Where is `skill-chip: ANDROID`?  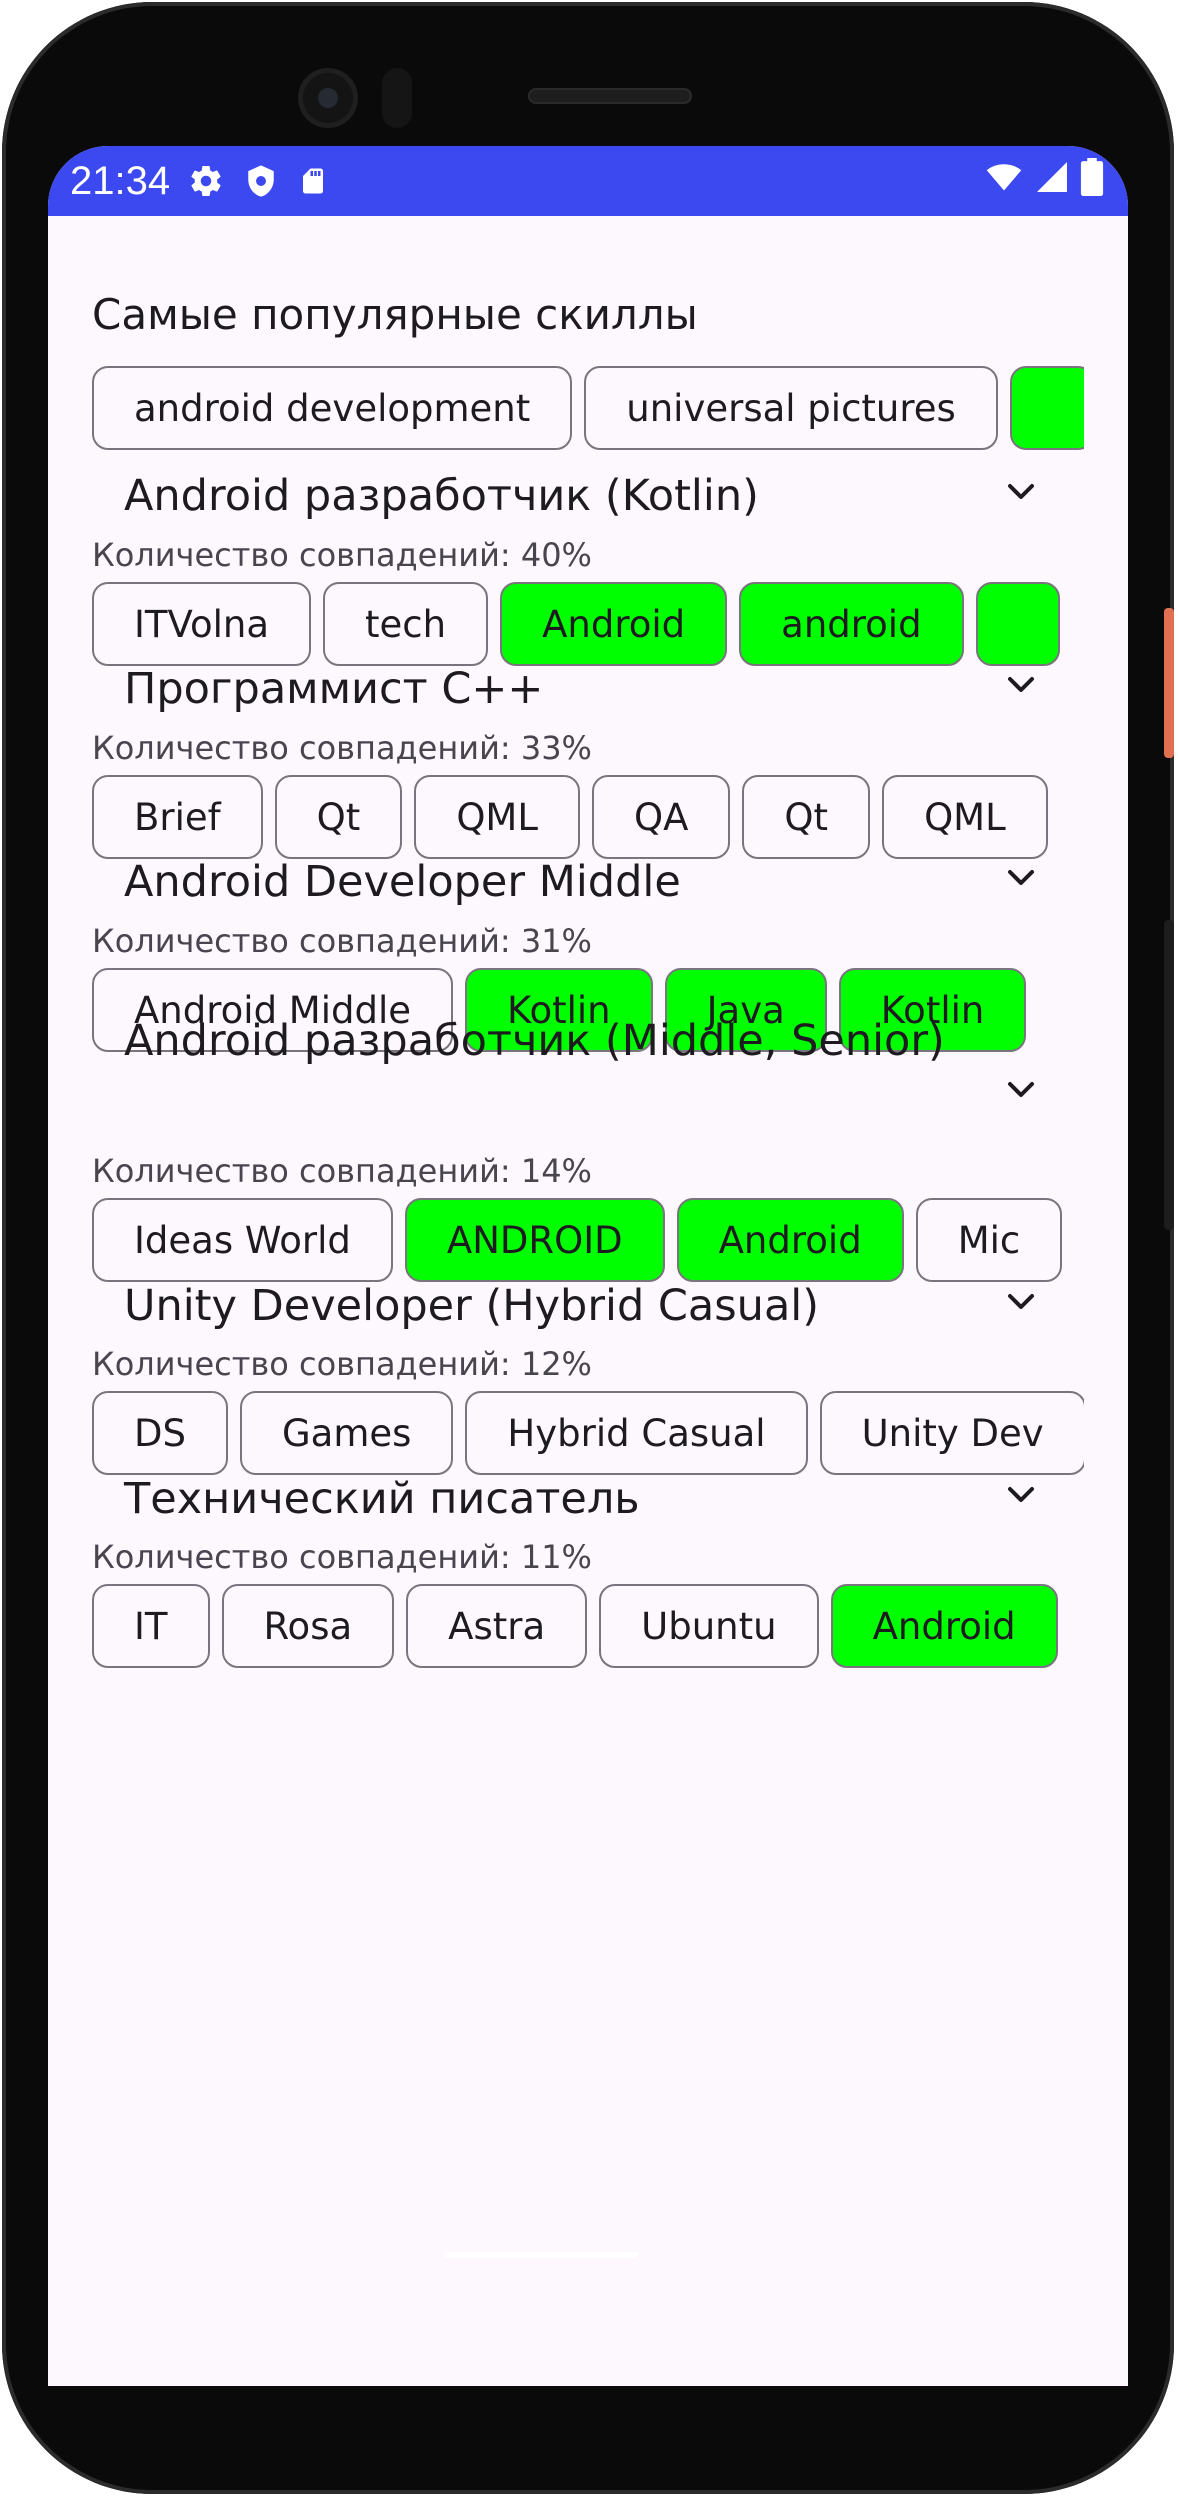 skill-chip: ANDROID is located at coordinates (534, 1240).